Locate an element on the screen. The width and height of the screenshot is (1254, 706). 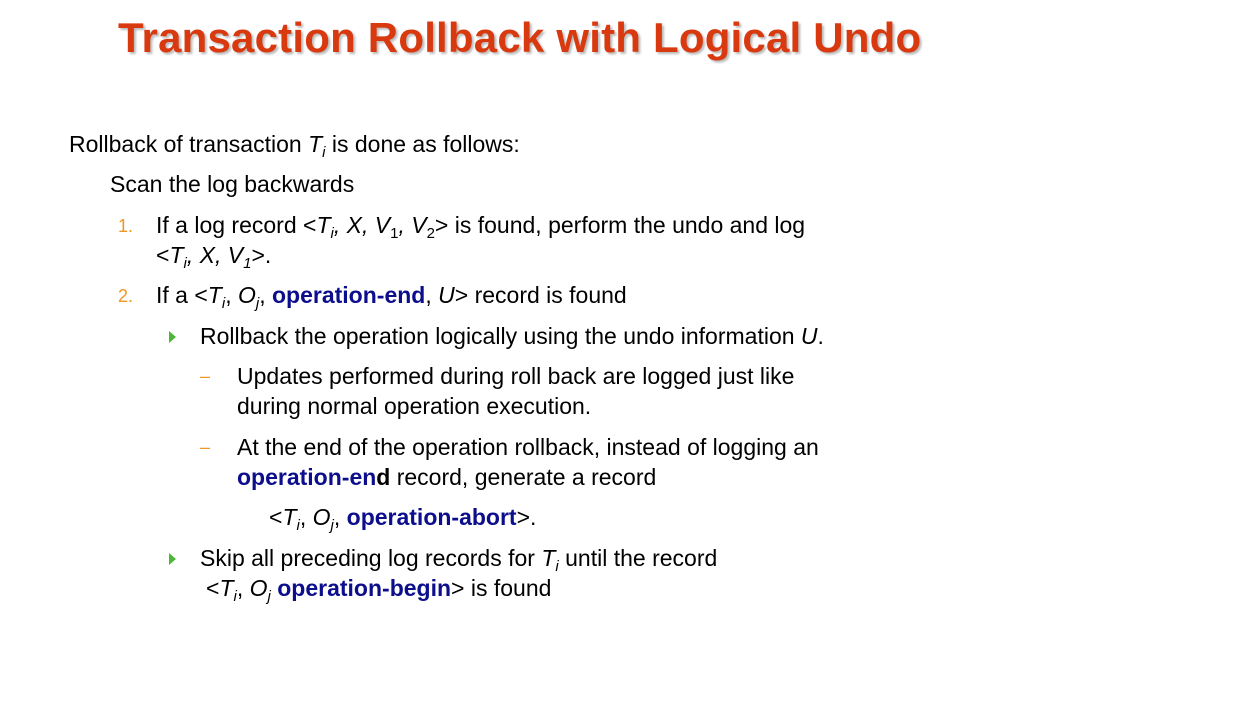
dash1-marker: – is located at coordinates (205, 376).